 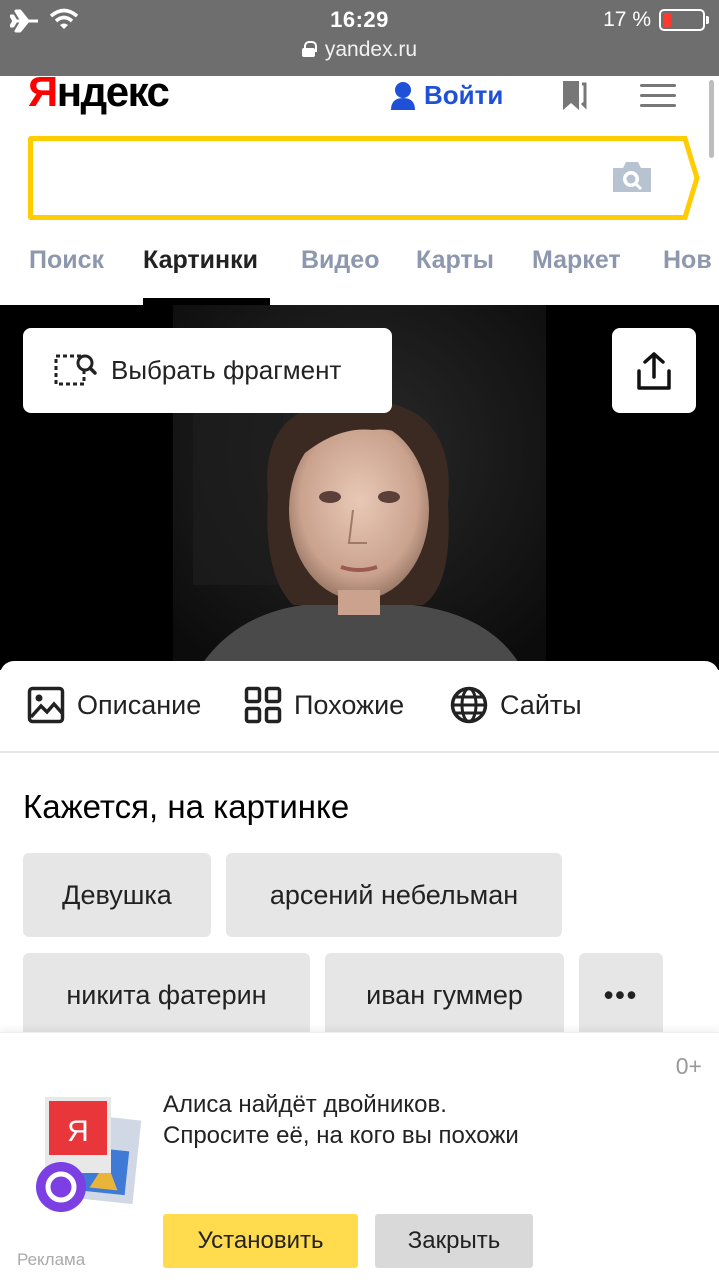 What do you see at coordinates (349, 704) in the screenshot?
I see `tab-similar-label: Похожие` at bounding box center [349, 704].